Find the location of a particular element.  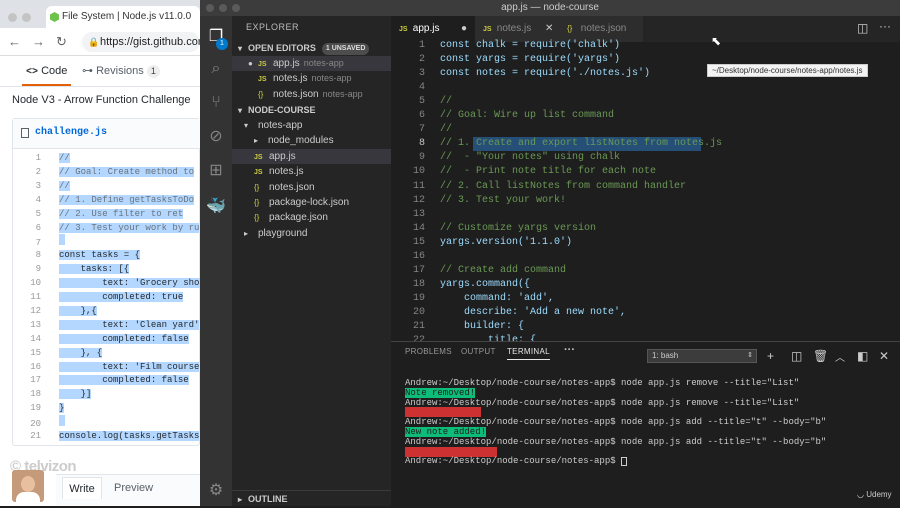

preview-tab: Preview is located at coordinates (133, 488).